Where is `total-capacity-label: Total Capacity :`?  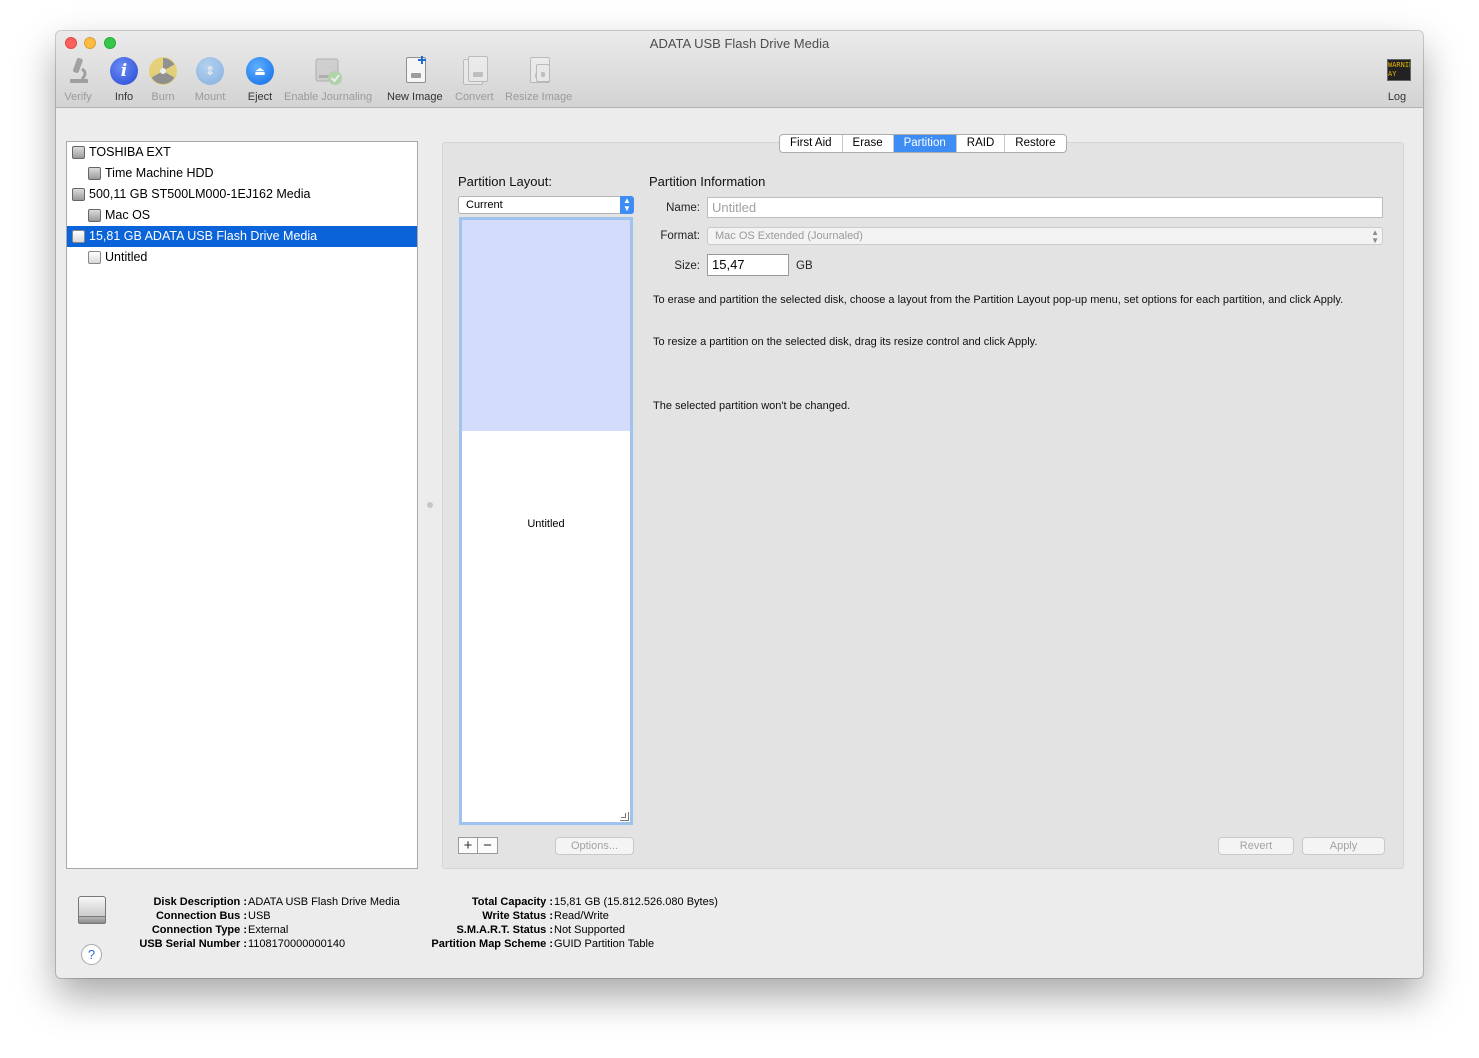 total-capacity-label: Total Capacity : is located at coordinates (512, 902).